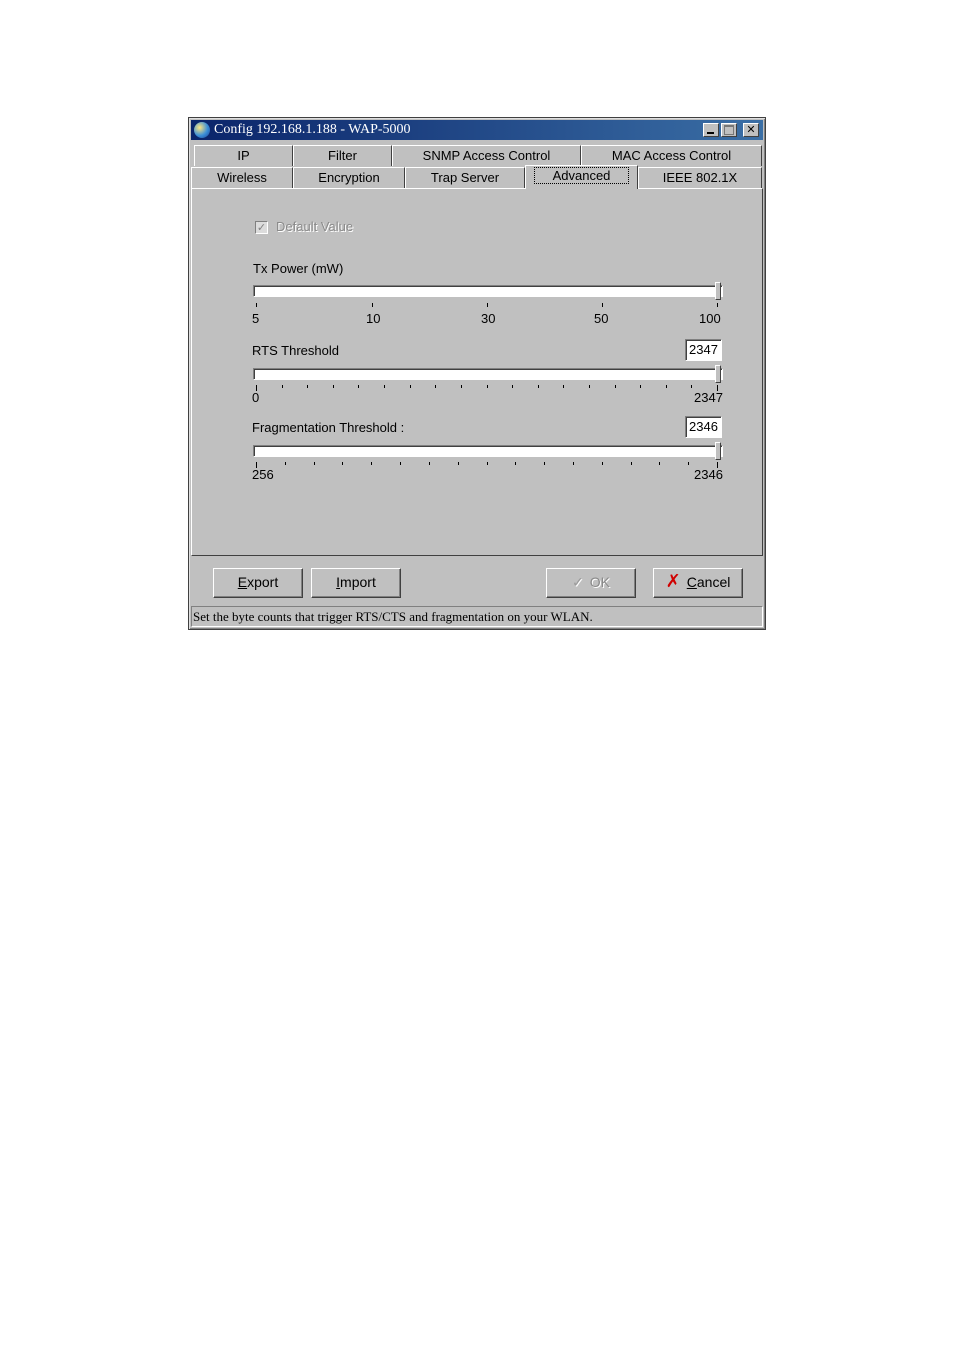 This screenshot has height=1349, width=954. I want to click on fragmentation-slider-thumb, so click(718, 451).